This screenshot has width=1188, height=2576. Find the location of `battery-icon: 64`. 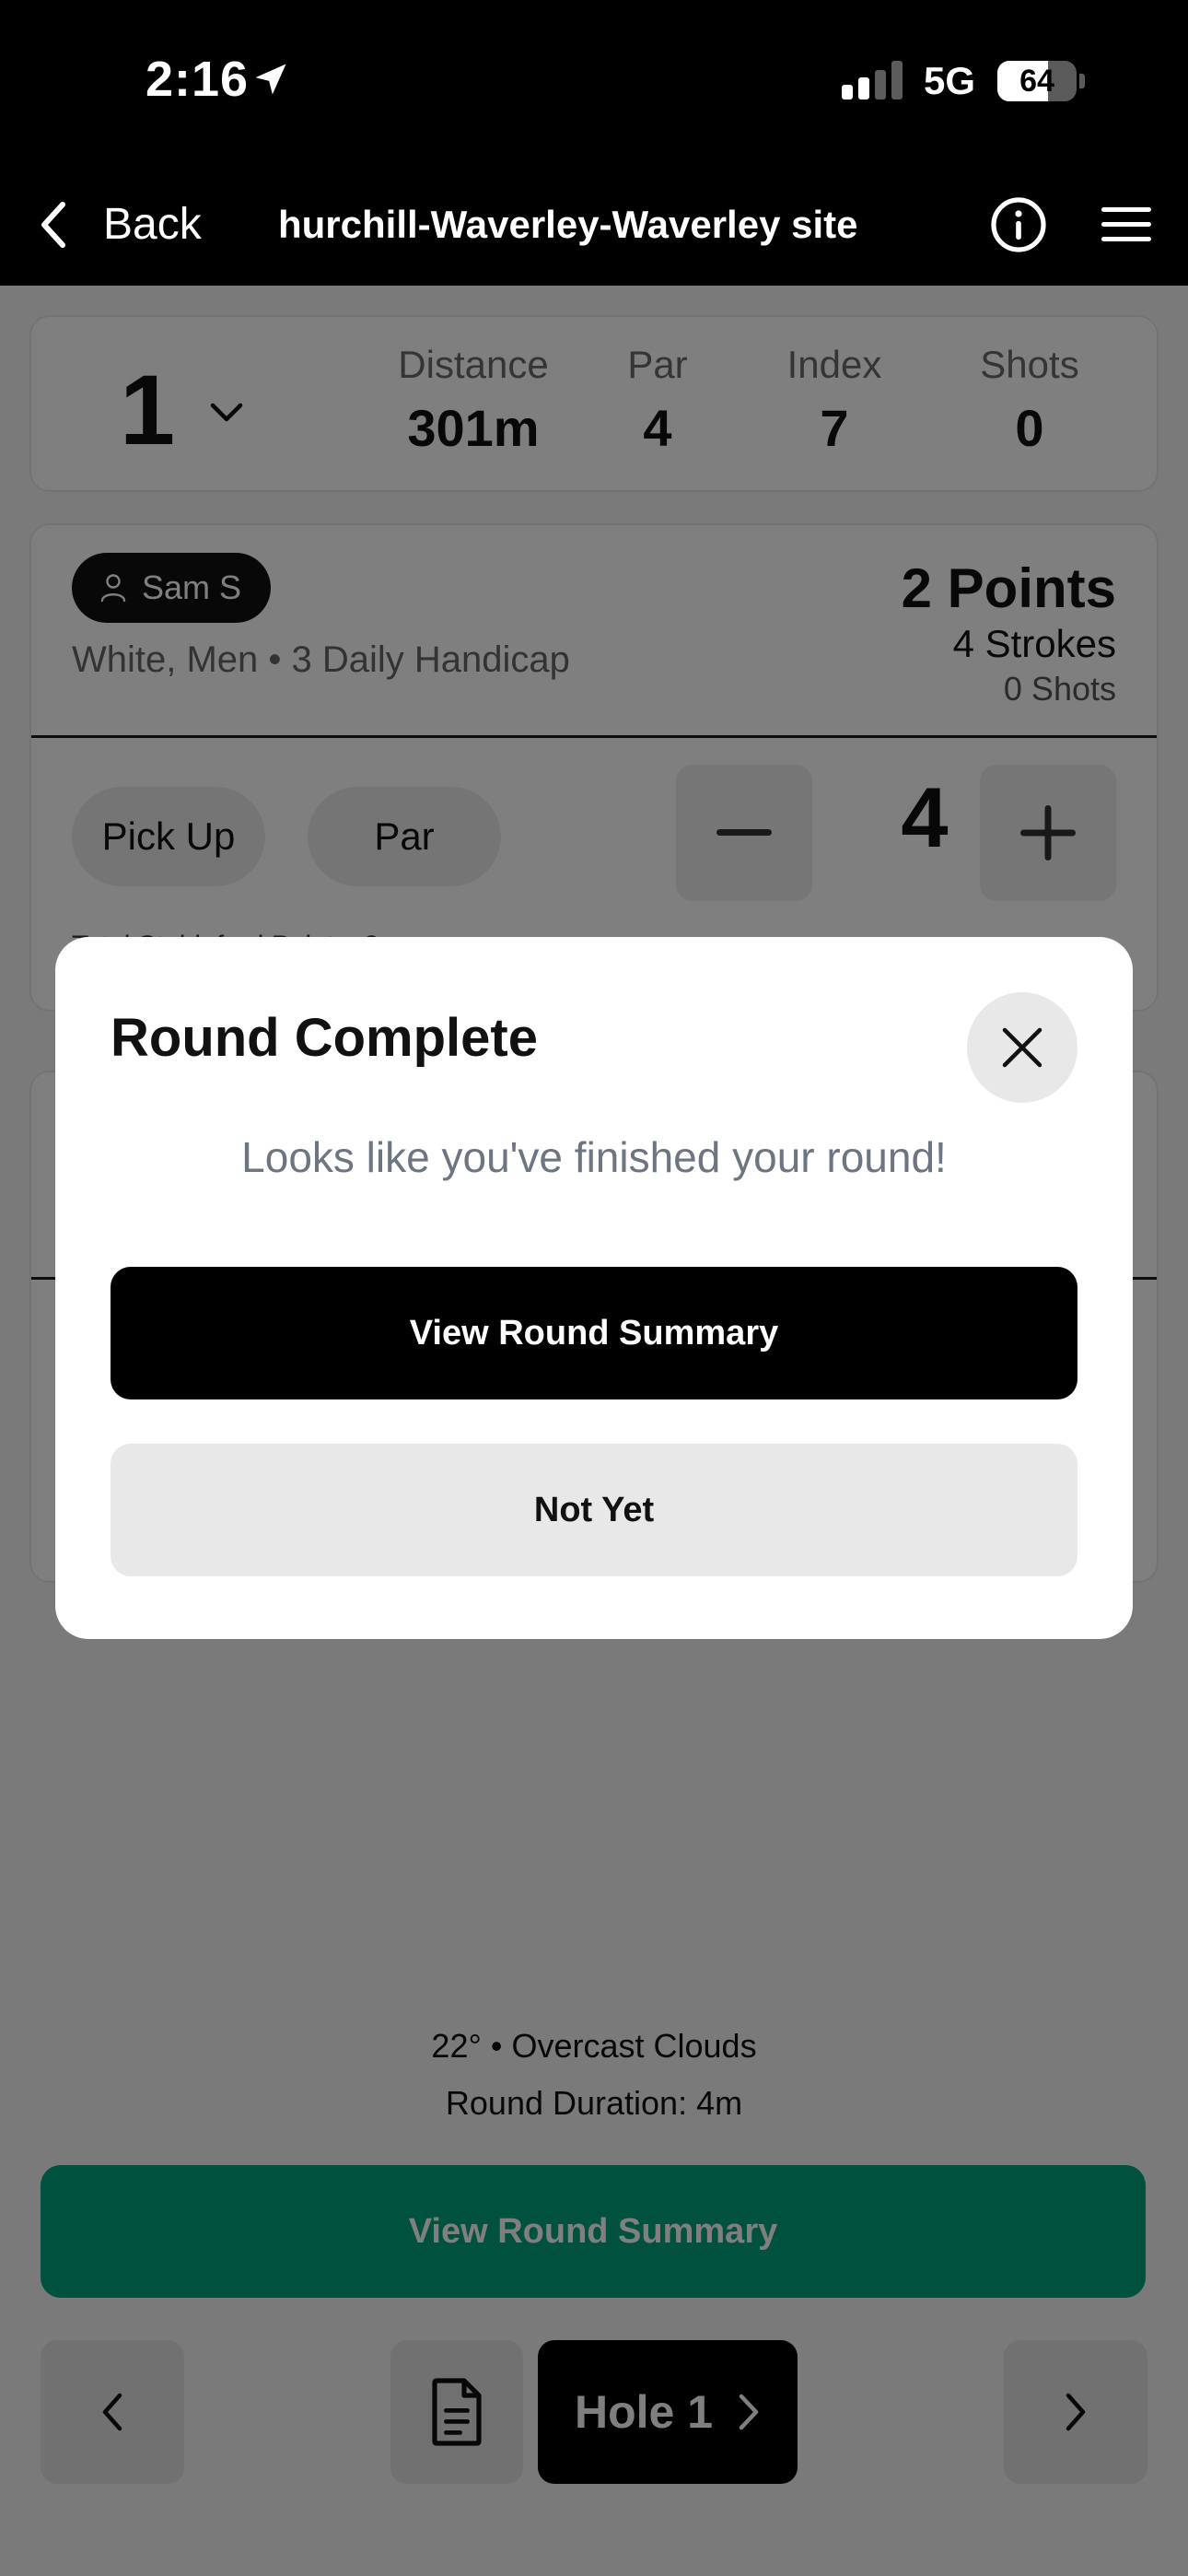

battery-icon: 64 is located at coordinates (1037, 81).